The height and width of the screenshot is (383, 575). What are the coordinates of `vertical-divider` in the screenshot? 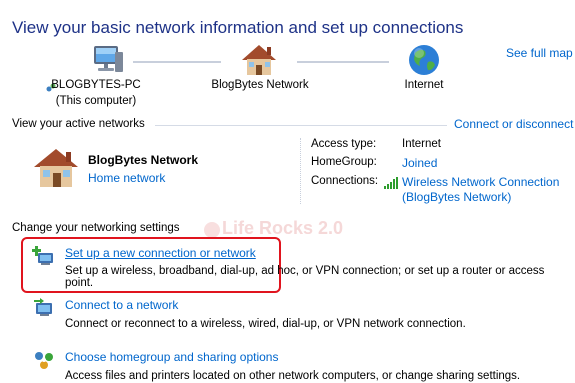 It's located at (301, 171).